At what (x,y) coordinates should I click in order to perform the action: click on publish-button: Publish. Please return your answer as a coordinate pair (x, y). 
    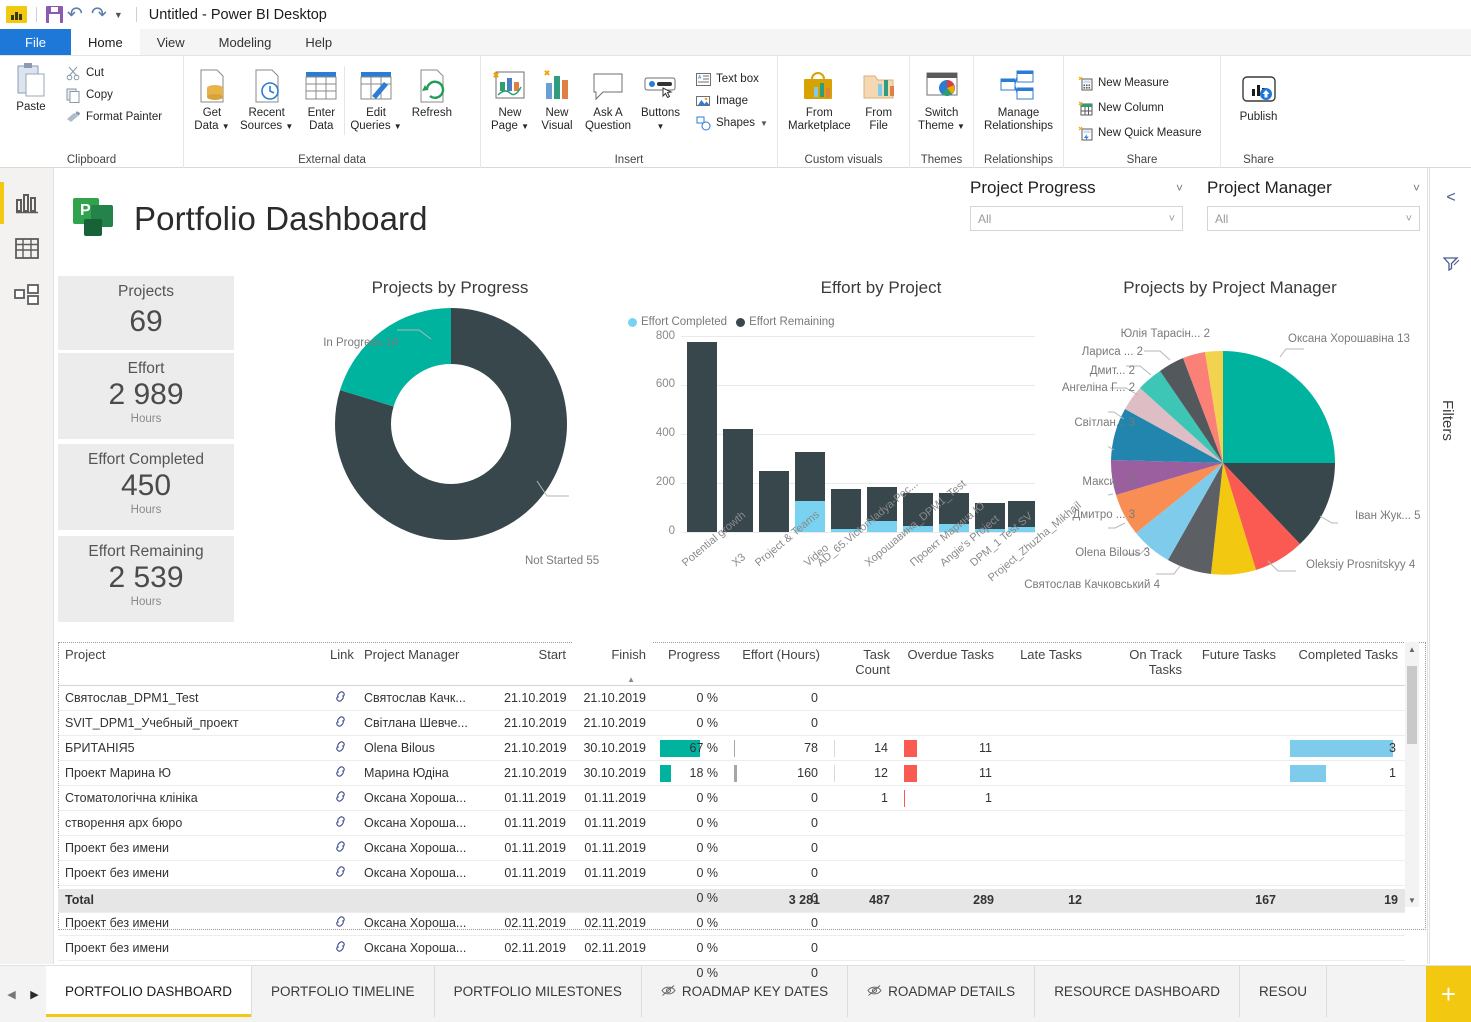
    Looking at the image, I should click on (1259, 98).